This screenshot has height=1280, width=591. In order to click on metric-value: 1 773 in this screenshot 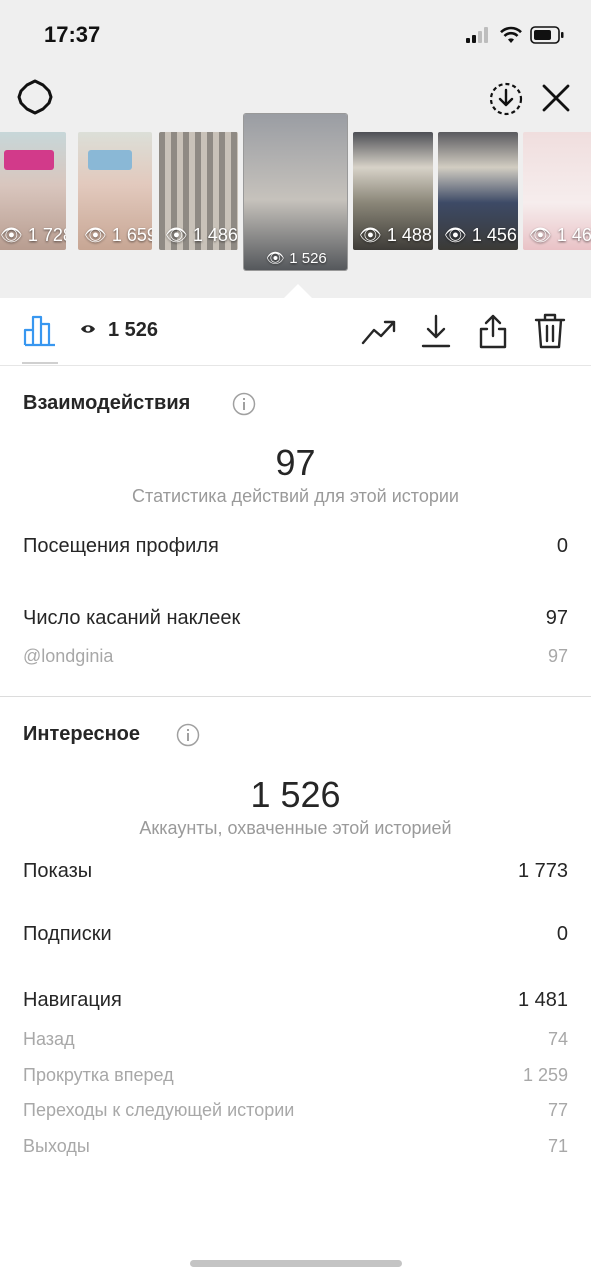, I will do `click(542, 871)`.